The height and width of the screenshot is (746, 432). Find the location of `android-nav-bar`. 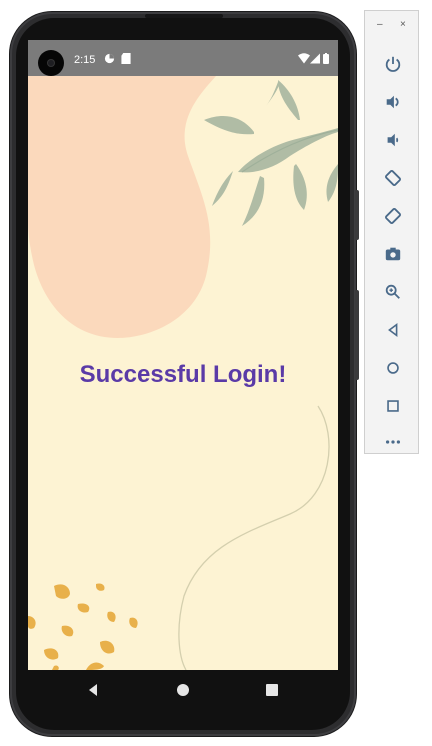

android-nav-bar is located at coordinates (183, 690).